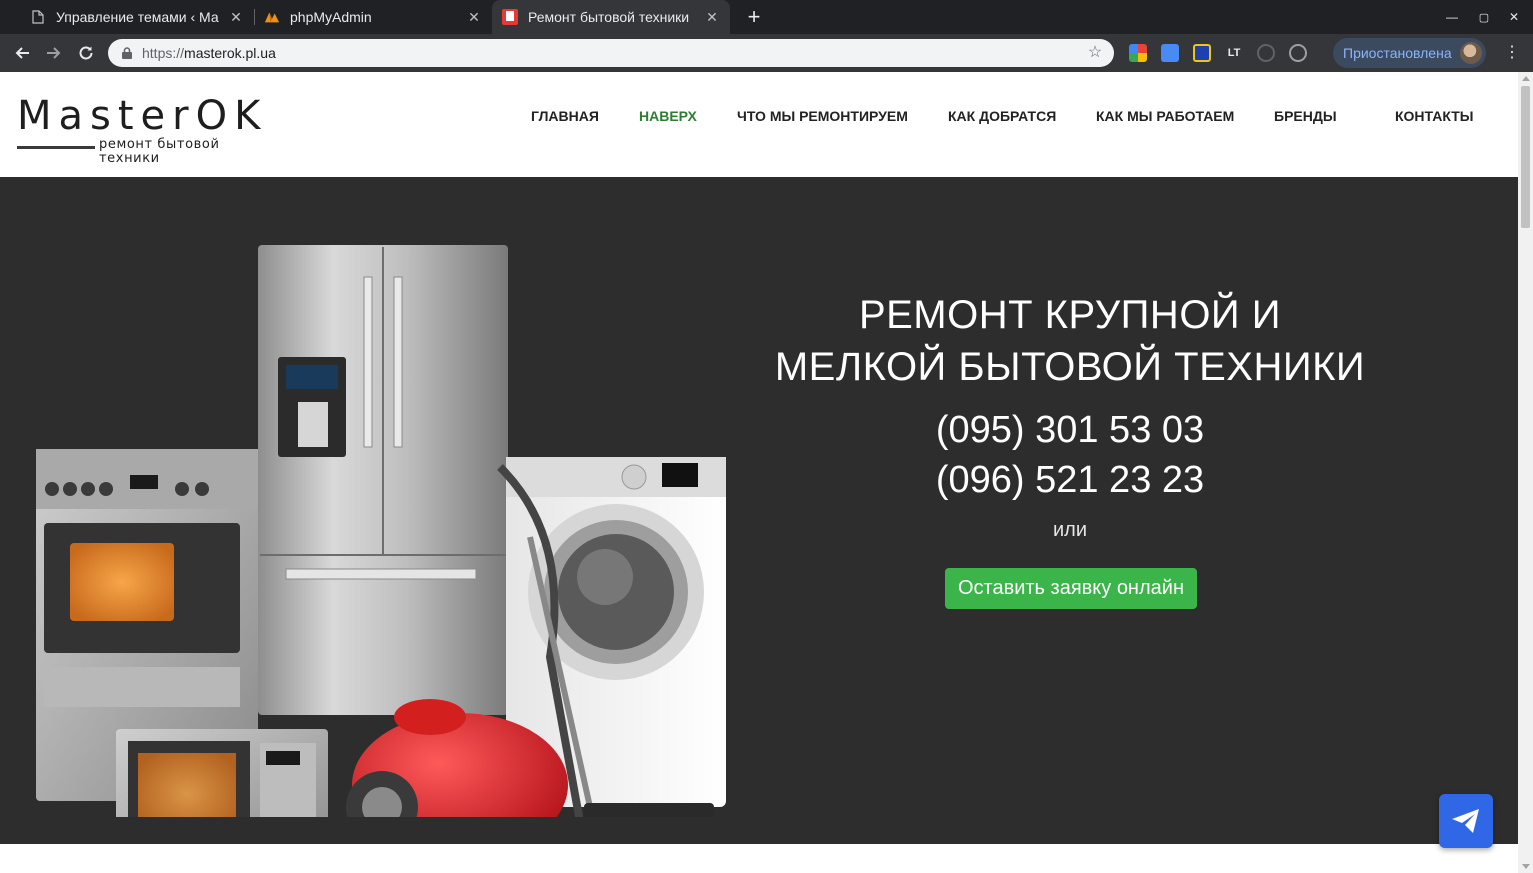  I want to click on site-icon, so click(510, 17).